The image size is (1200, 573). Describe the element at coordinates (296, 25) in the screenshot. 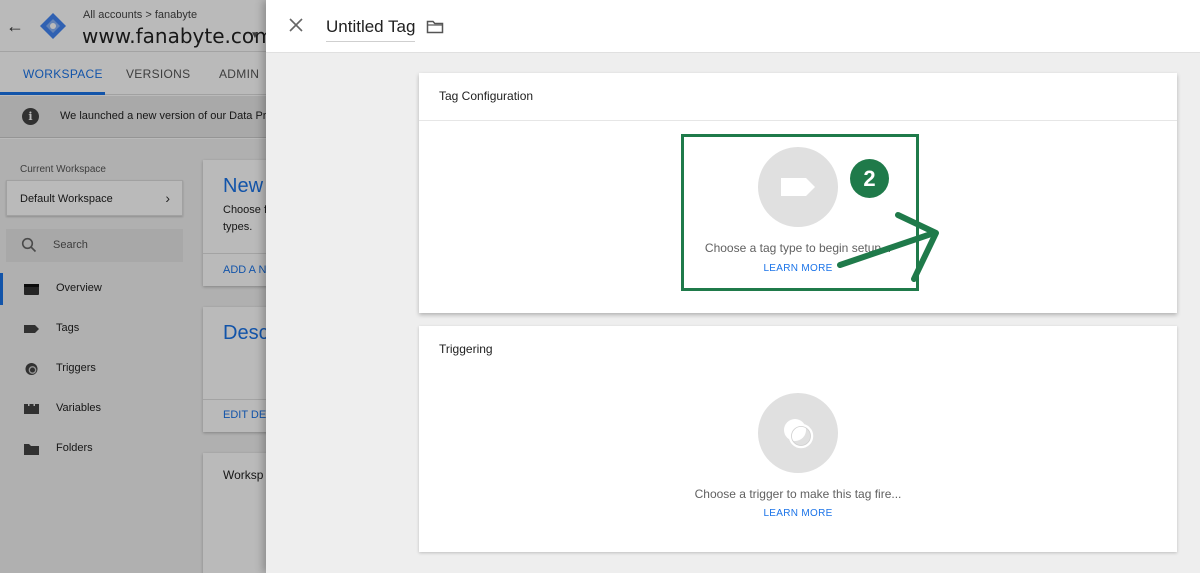

I see `close-icon` at that location.